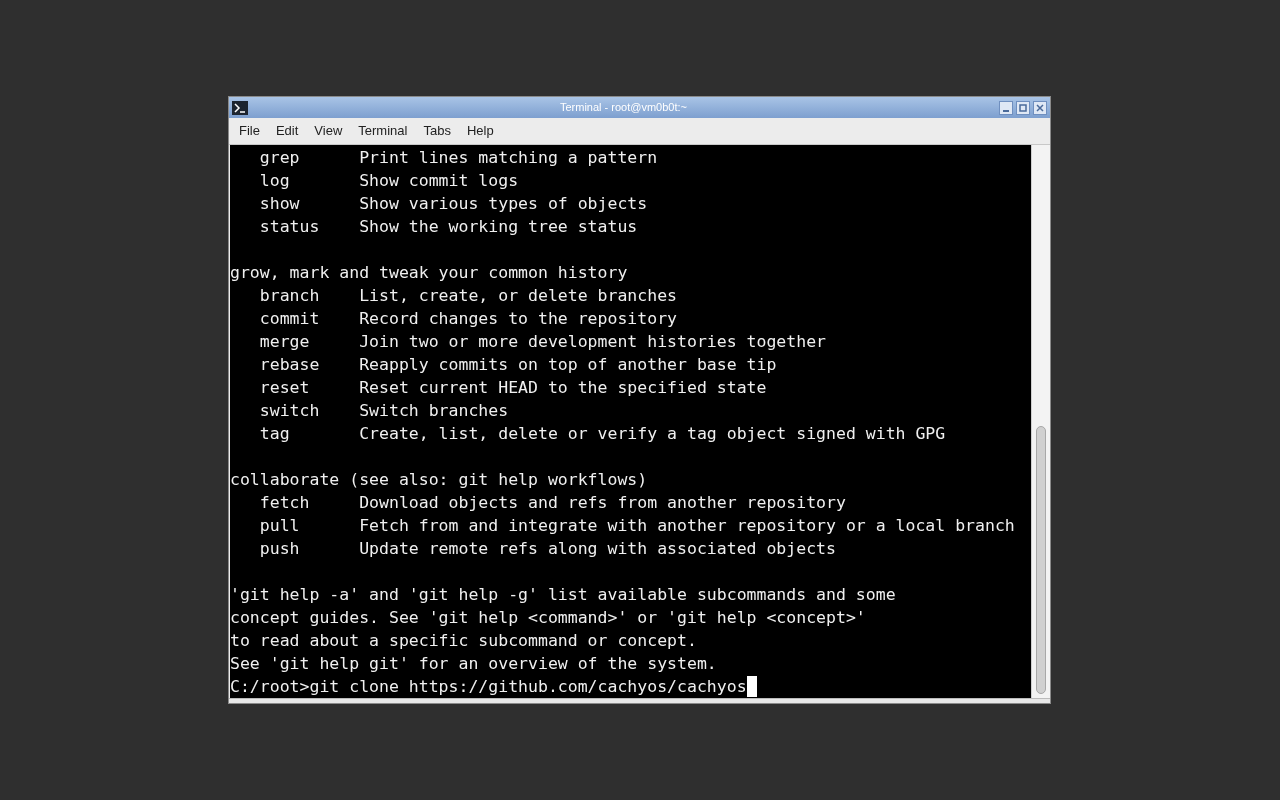 This screenshot has width=1280, height=800. I want to click on terminal-line: switch Switch branches, so click(383, 411).